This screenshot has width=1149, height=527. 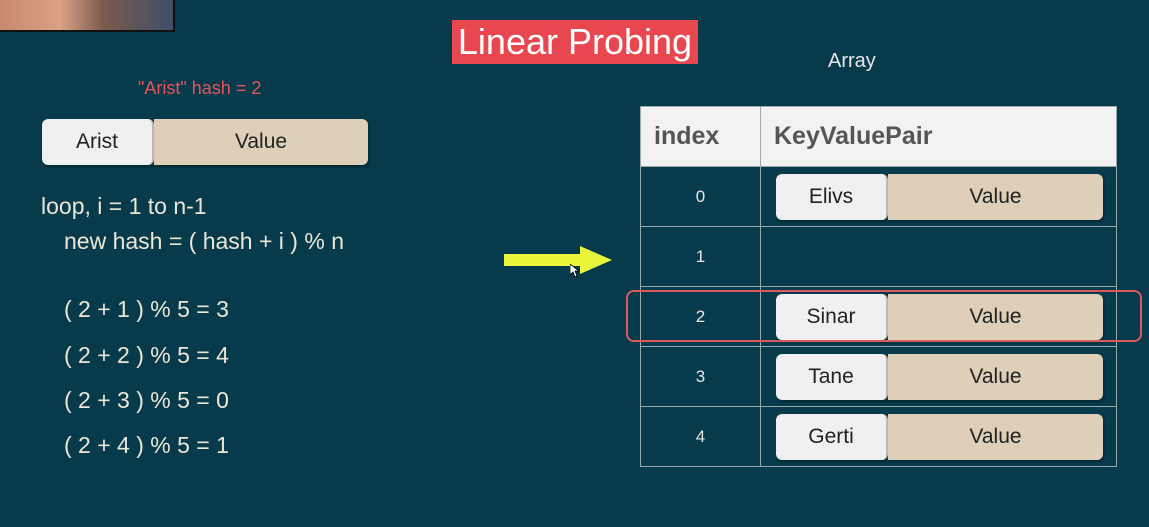 What do you see at coordinates (938, 256) in the screenshot?
I see `row-kv-cell-empty` at bounding box center [938, 256].